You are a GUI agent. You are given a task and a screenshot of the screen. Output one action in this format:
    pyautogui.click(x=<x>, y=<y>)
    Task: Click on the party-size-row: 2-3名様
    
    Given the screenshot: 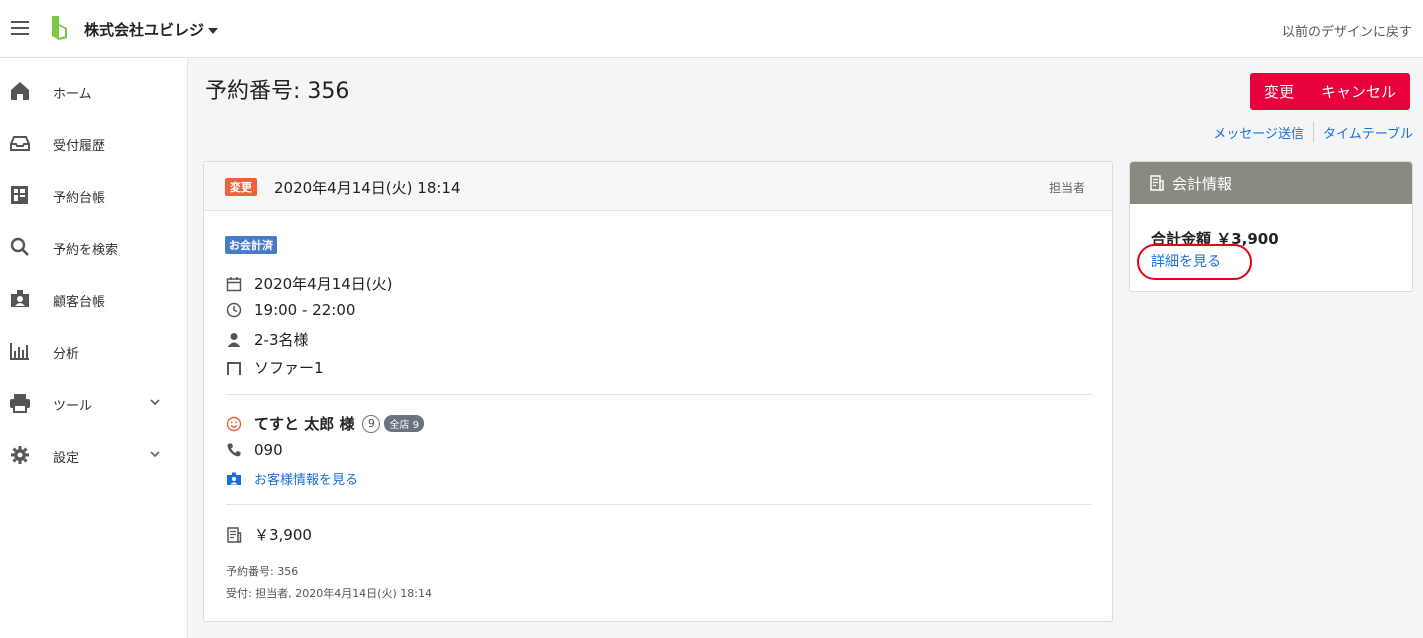 What is the action you would take?
    pyautogui.click(x=267, y=339)
    